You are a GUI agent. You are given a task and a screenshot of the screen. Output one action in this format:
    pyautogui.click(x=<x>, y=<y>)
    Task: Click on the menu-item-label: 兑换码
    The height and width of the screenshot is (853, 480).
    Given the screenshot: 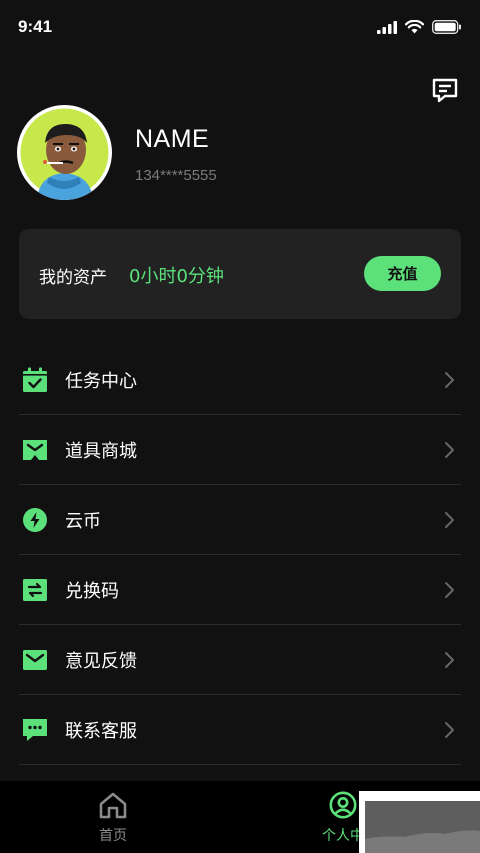 What is the action you would take?
    pyautogui.click(x=92, y=591)
    